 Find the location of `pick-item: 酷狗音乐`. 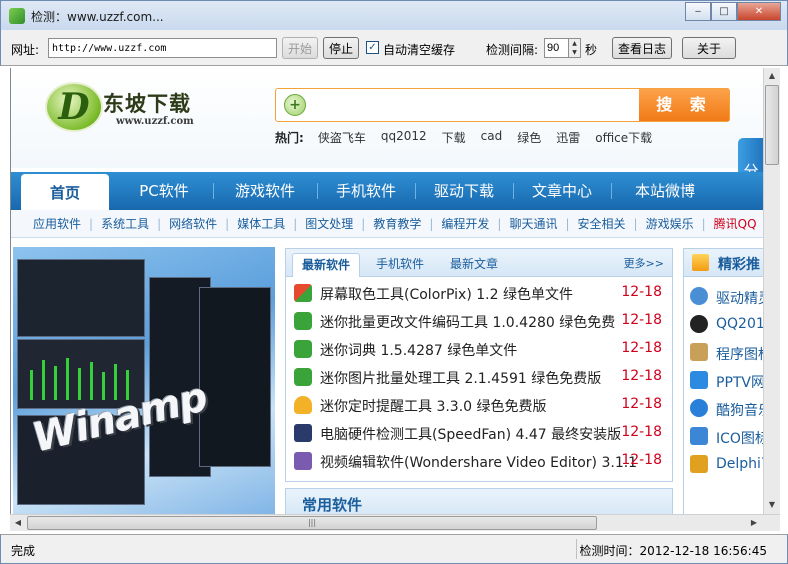

pick-item: 酷狗音乐 is located at coordinates (726, 409).